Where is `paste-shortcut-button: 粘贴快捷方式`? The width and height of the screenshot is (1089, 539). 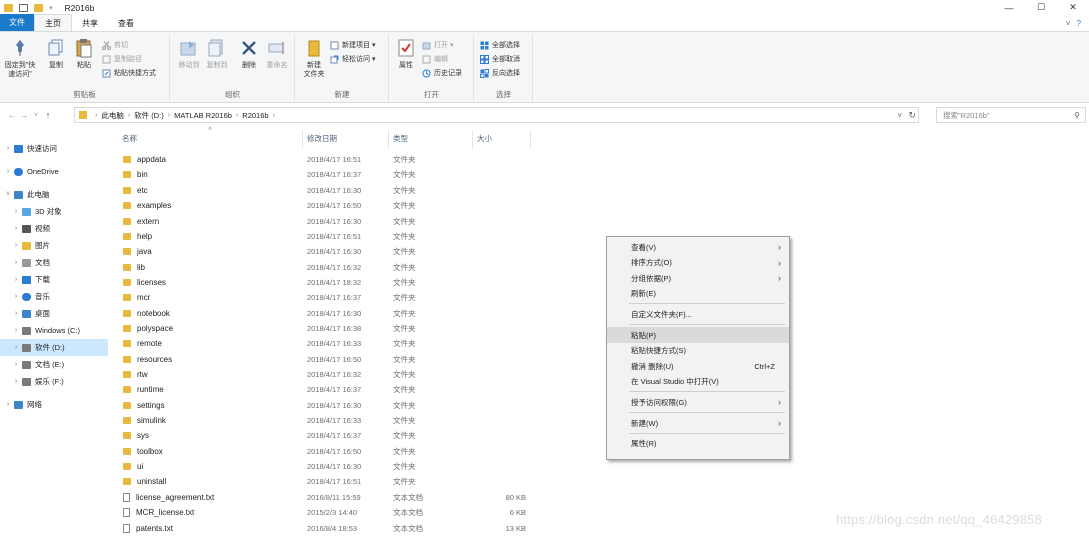 paste-shortcut-button: 粘贴快捷方式 is located at coordinates (129, 73).